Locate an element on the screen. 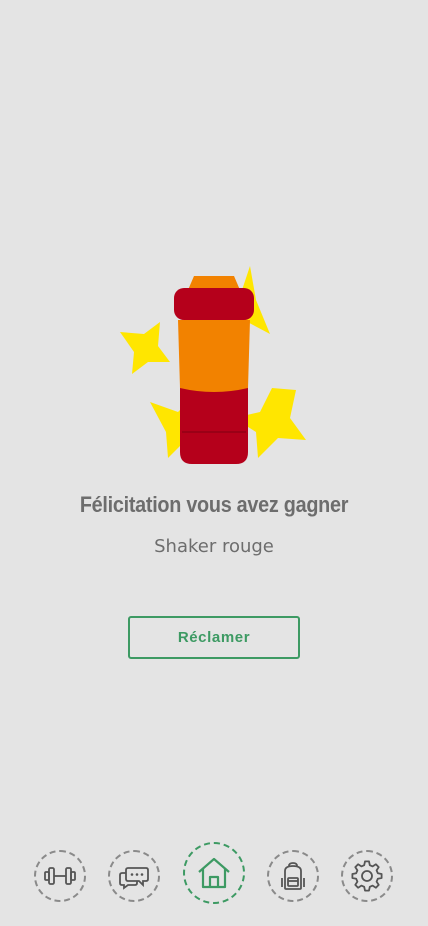 This screenshot has height=926, width=428. dumbbell-icon is located at coordinates (60, 876).